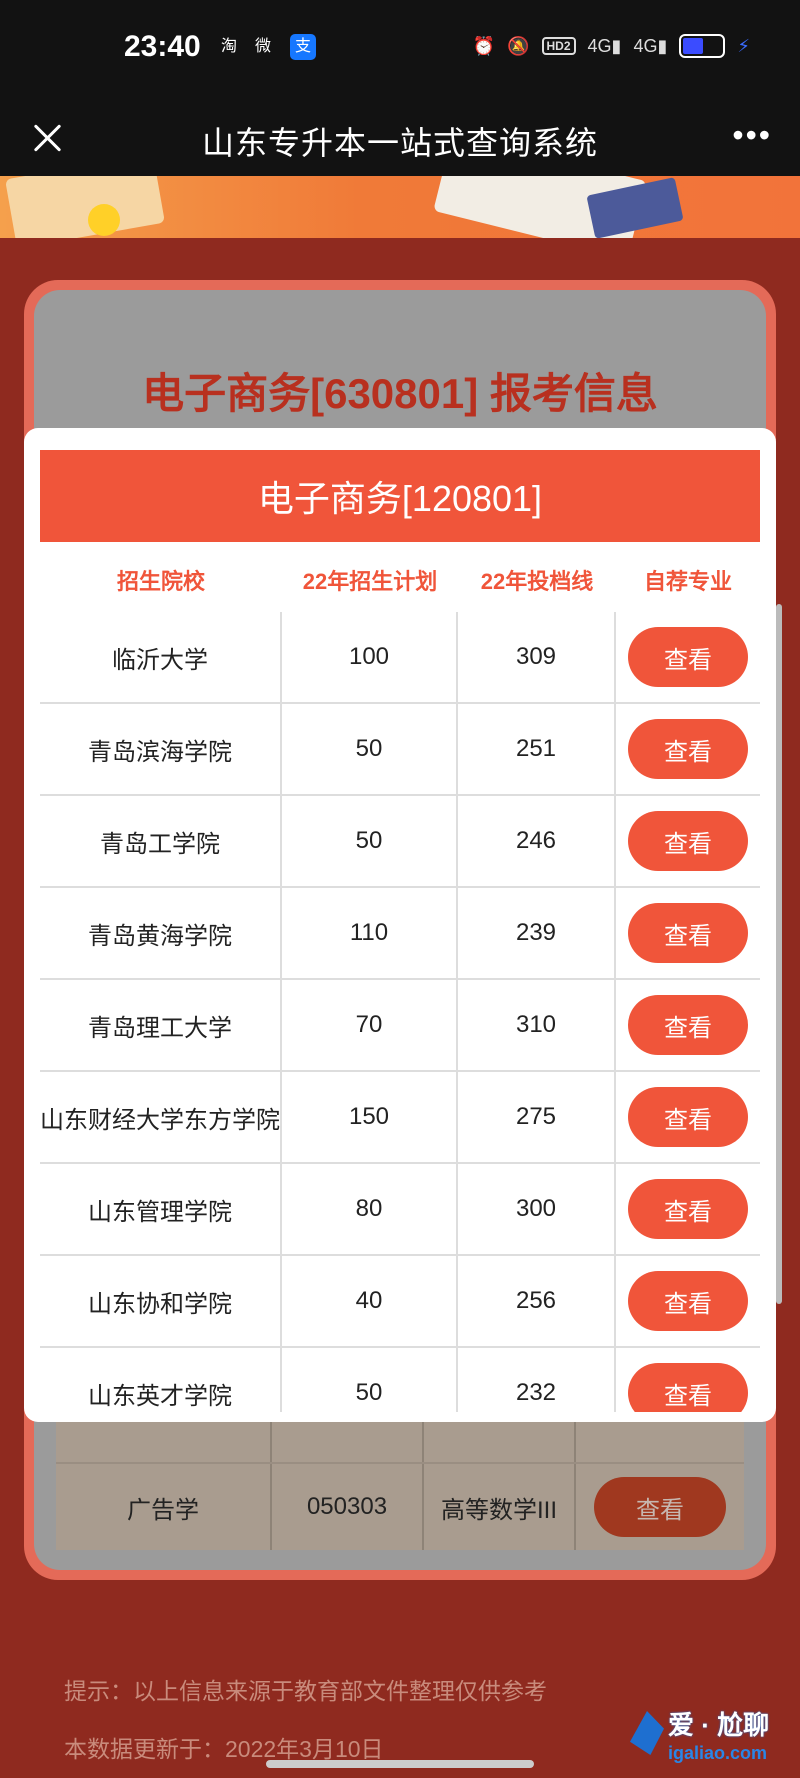 Image resolution: width=800 pixels, height=1778 pixels. What do you see at coordinates (162, 46) in the screenshot?
I see `status-time: 23:40` at bounding box center [162, 46].